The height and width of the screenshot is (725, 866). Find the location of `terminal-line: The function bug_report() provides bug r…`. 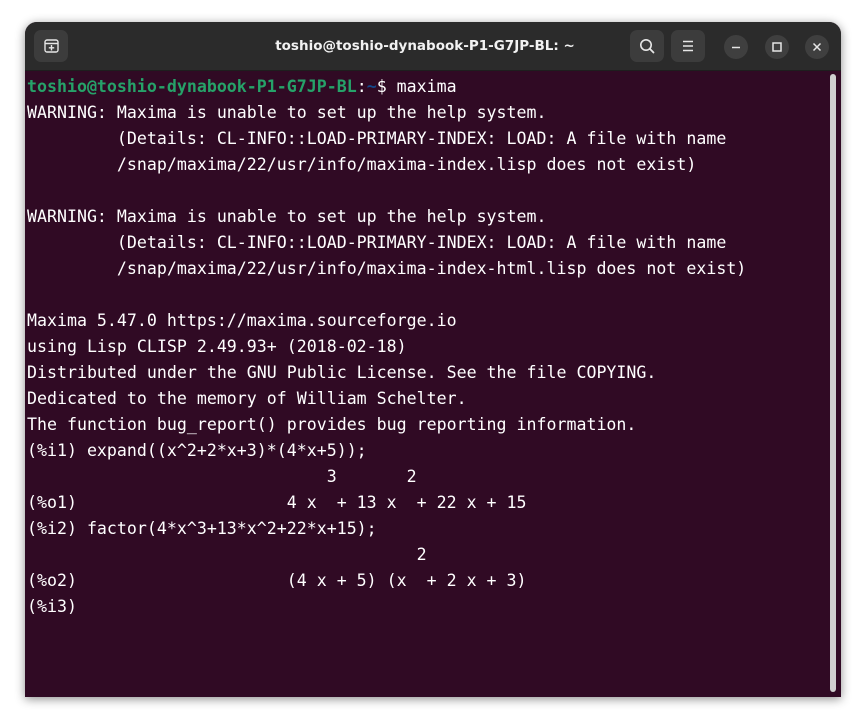

terminal-line: The function bug_report() provides bug r… is located at coordinates (332, 424).